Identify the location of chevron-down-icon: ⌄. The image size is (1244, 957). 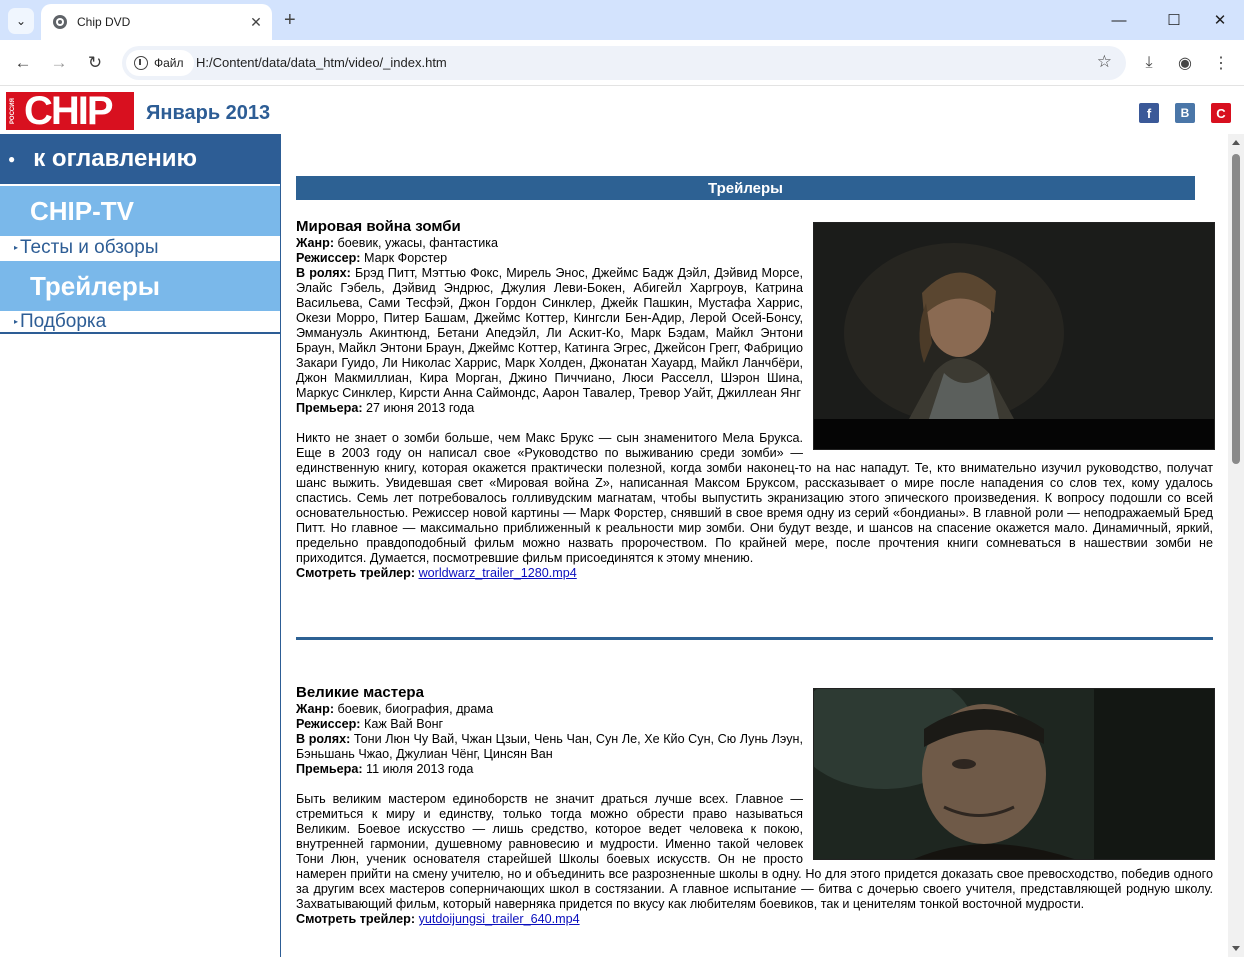
(21, 21).